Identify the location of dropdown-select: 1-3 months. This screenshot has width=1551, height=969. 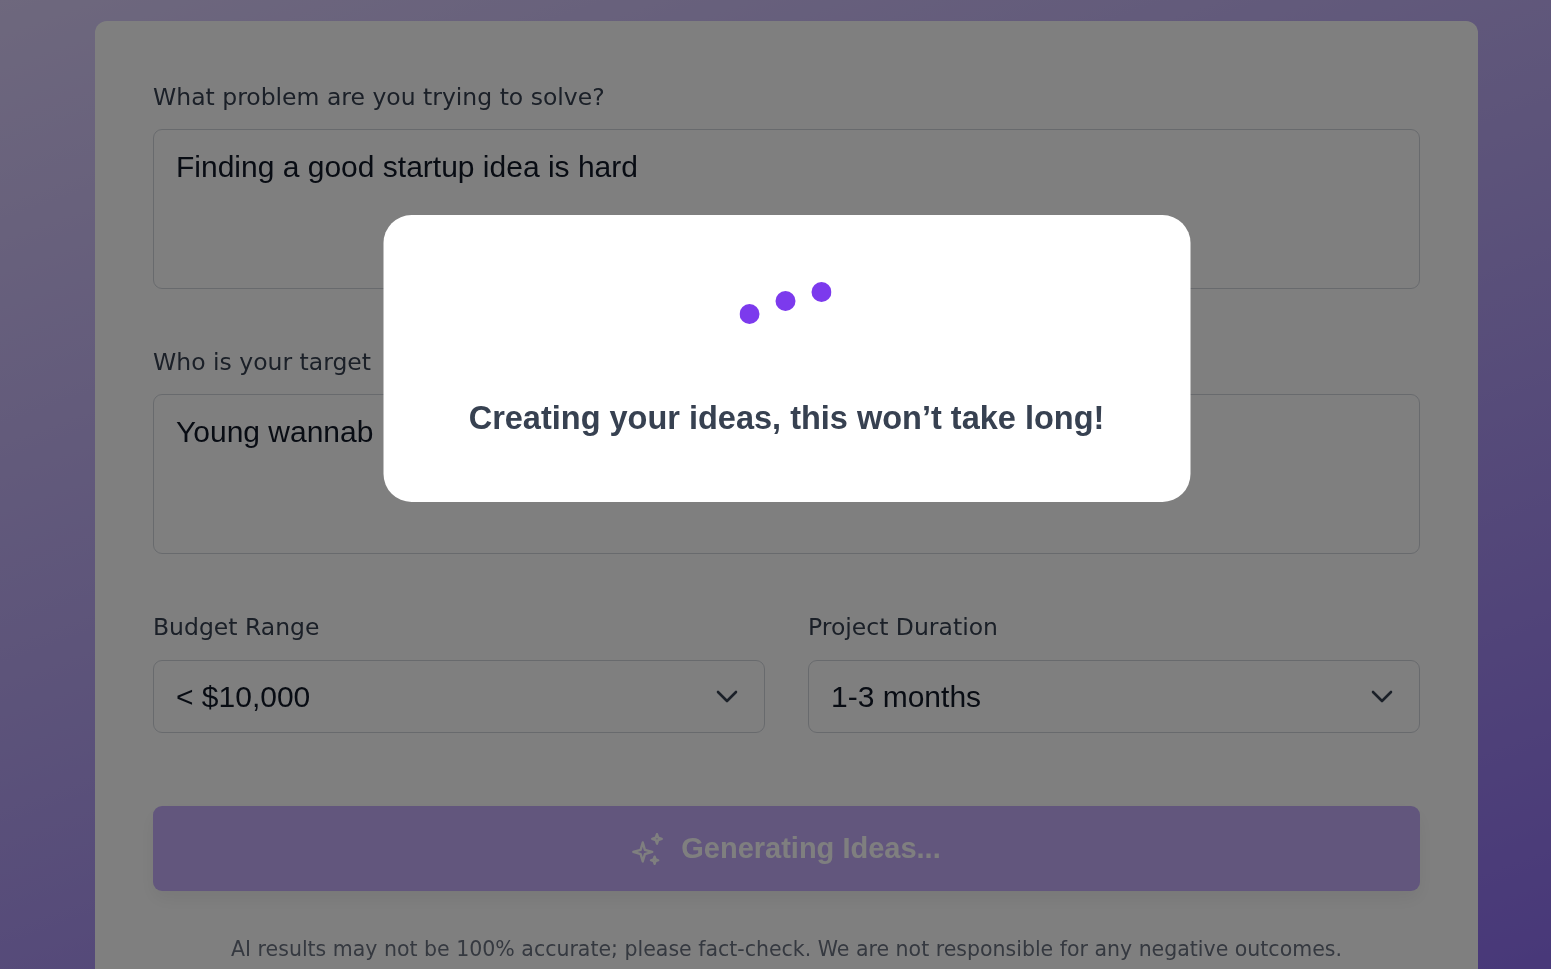
(1114, 696).